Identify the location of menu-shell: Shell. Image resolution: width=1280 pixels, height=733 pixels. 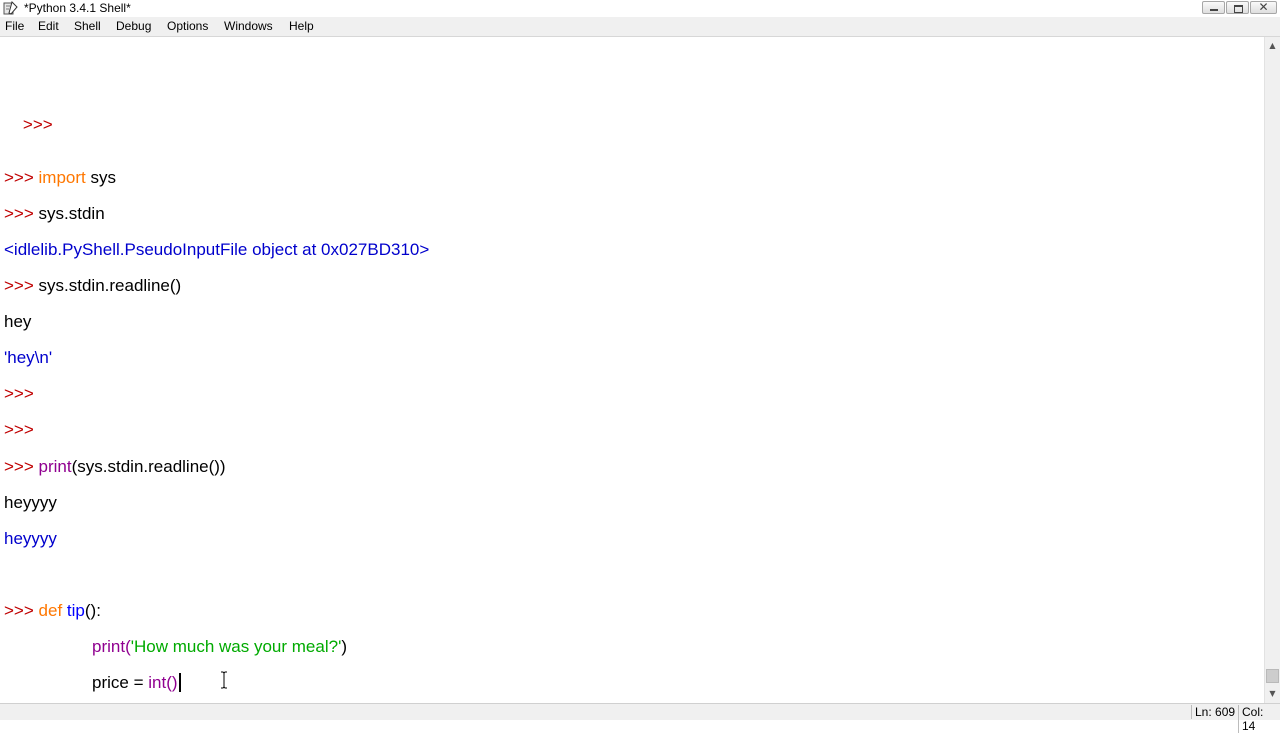
(87, 26).